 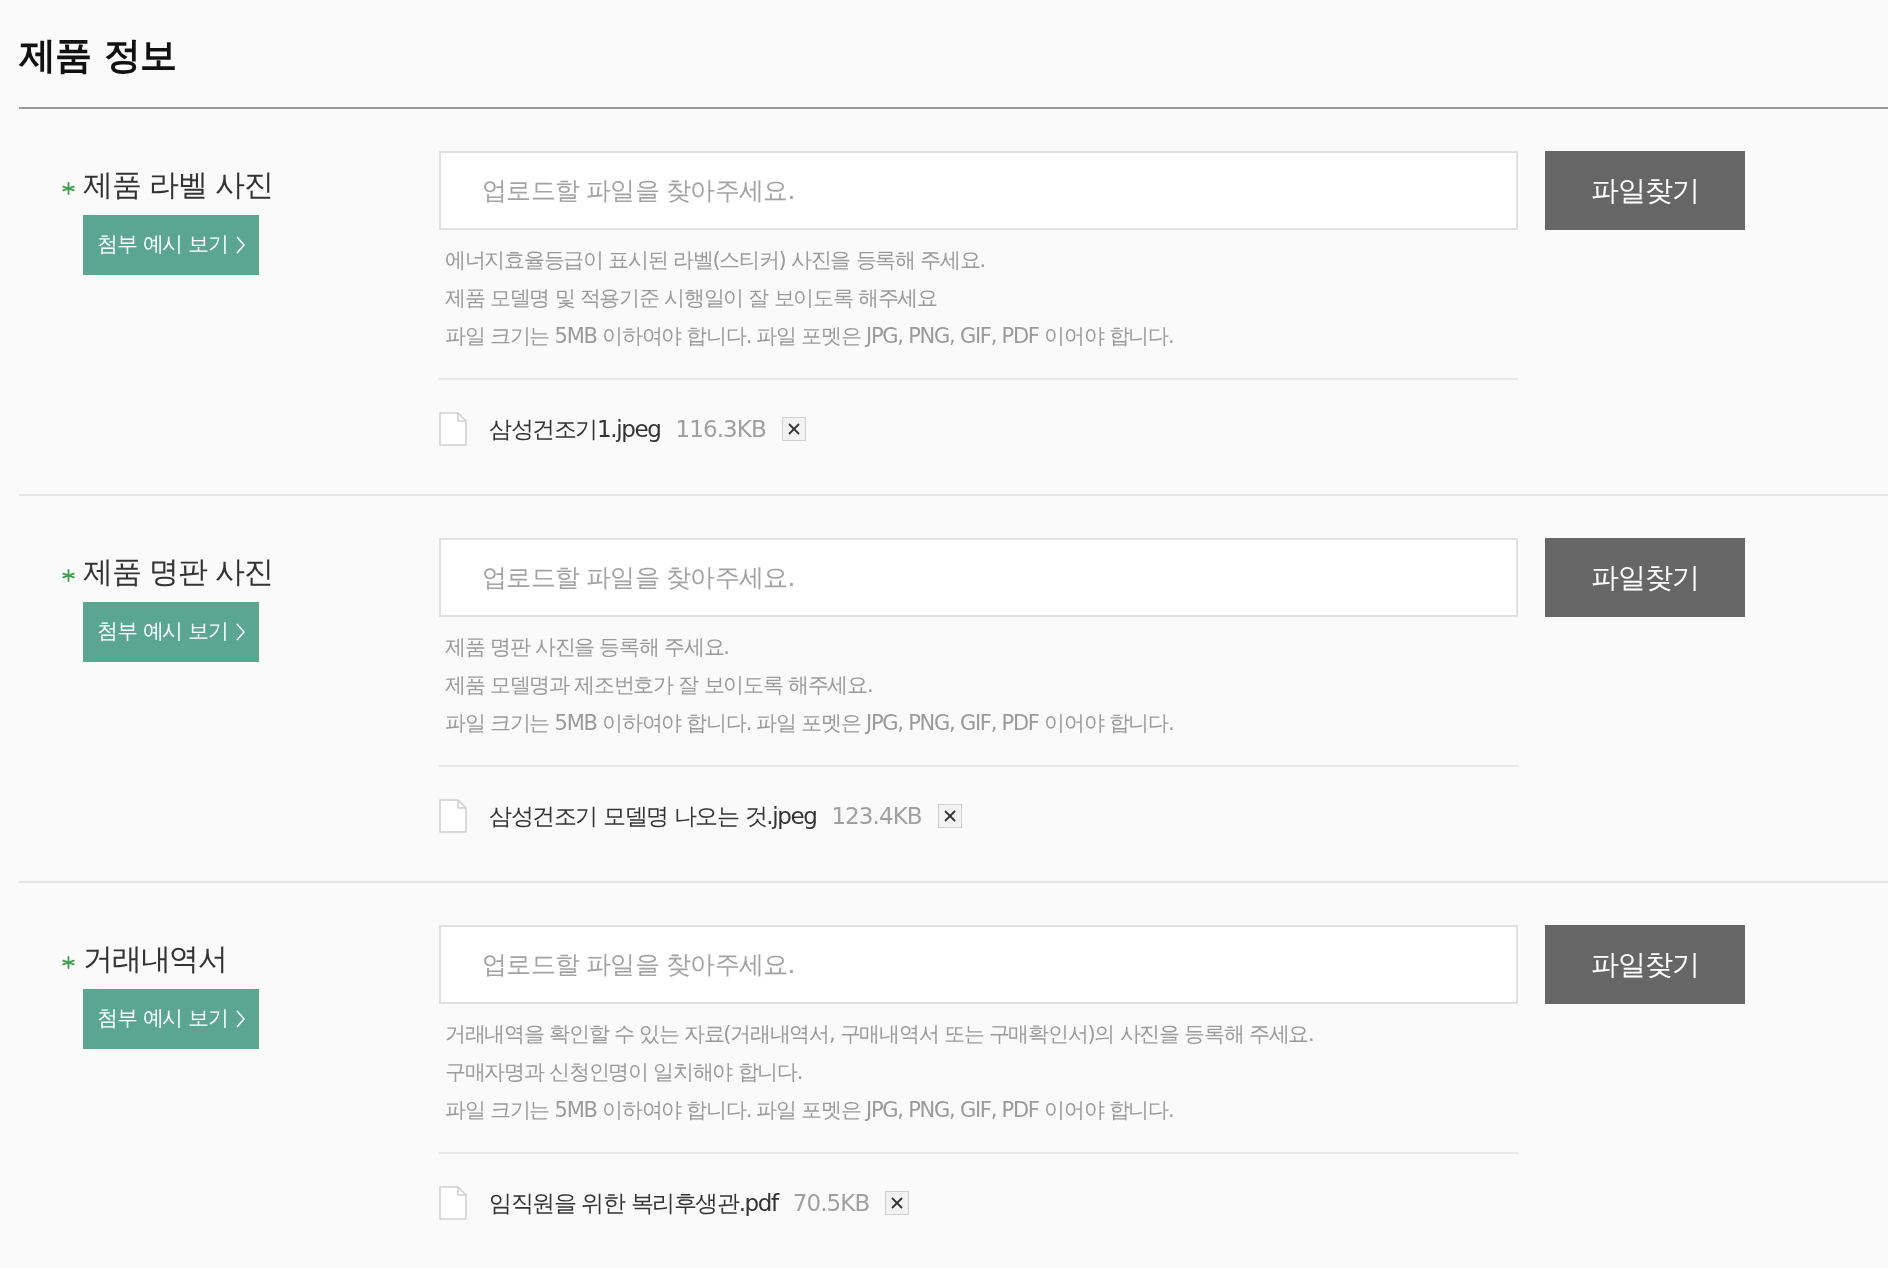 What do you see at coordinates (879, 1034) in the screenshot?
I see `hint-text: 거래내역을 확인할 수 있는 자료(거래내역서, 구매내역서 또는 구매확인서)의 사진을 등록해 주세요.` at bounding box center [879, 1034].